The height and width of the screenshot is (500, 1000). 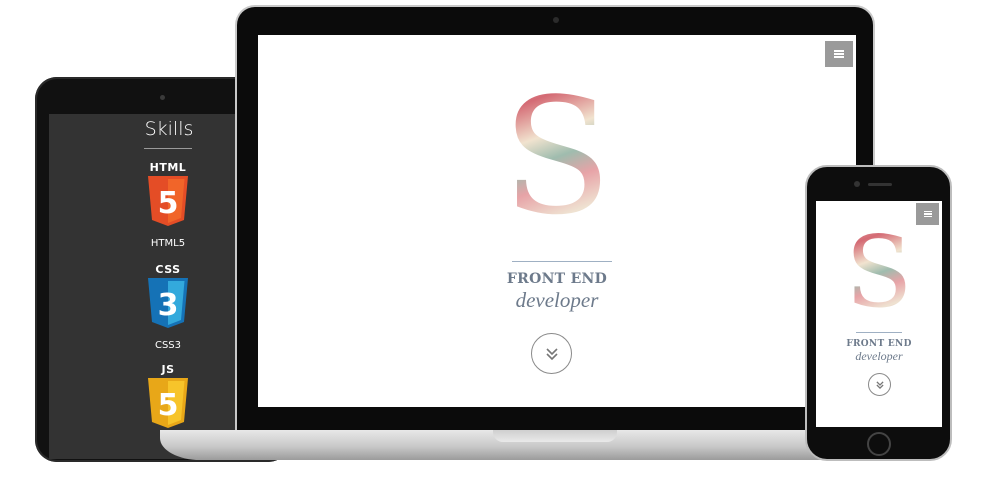 I want to click on scroll-down-button, so click(x=551, y=353).